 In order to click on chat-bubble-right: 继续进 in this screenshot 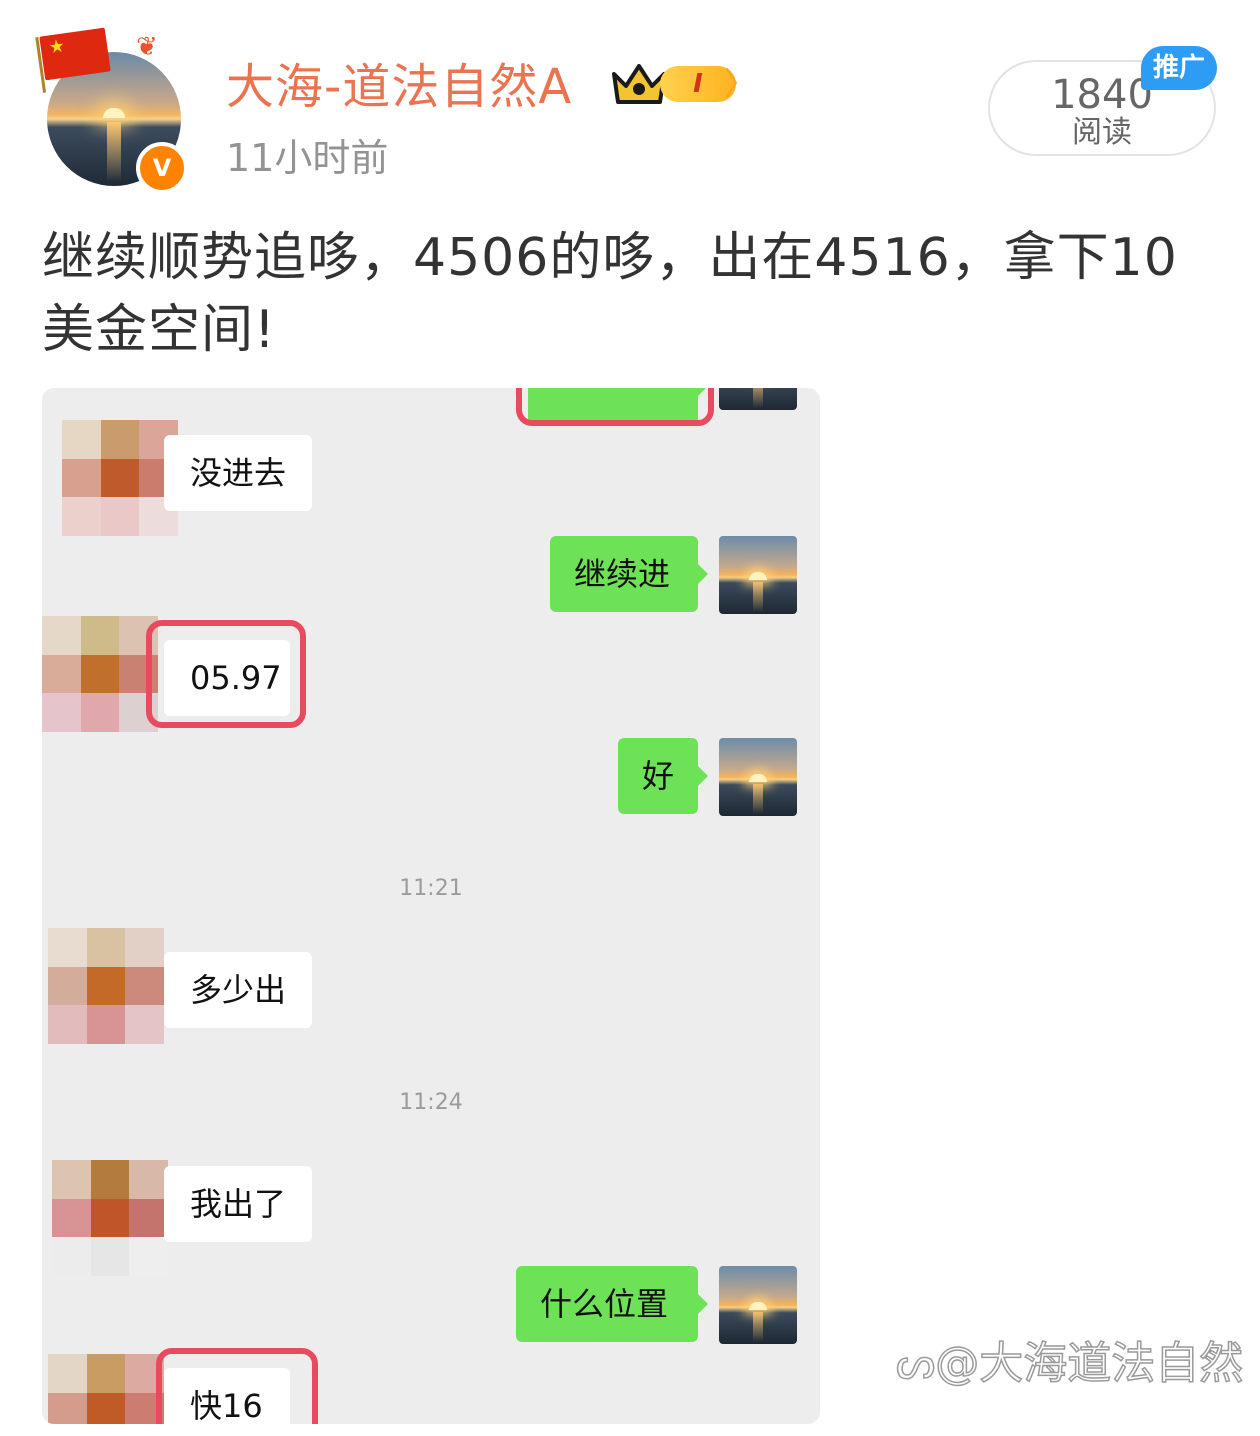, I will do `click(629, 574)`.